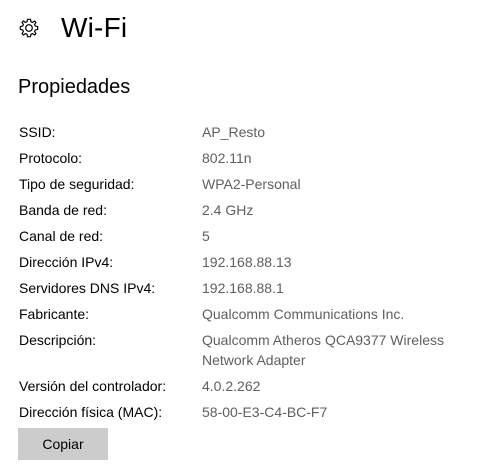  Describe the element at coordinates (29, 28) in the screenshot. I see `gear-icon` at that location.